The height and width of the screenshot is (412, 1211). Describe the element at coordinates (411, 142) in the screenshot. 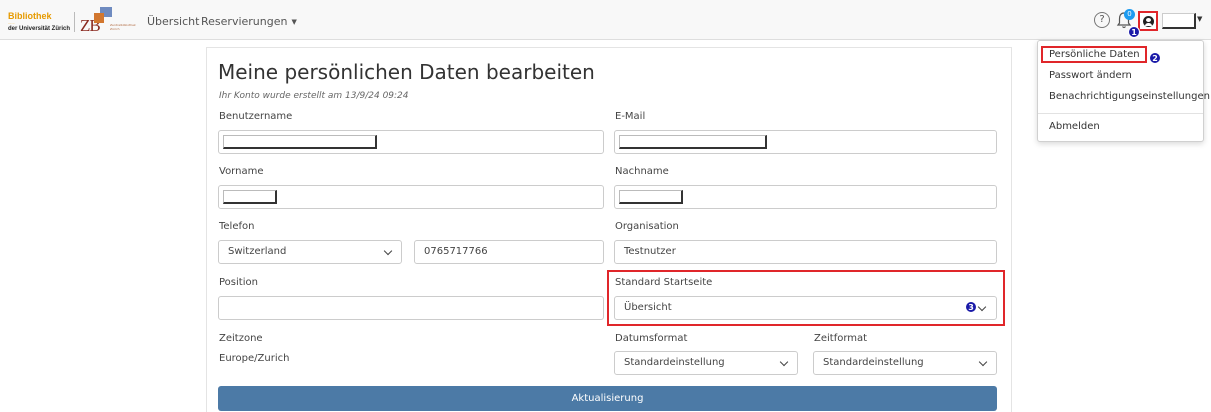

I see `username-field` at that location.